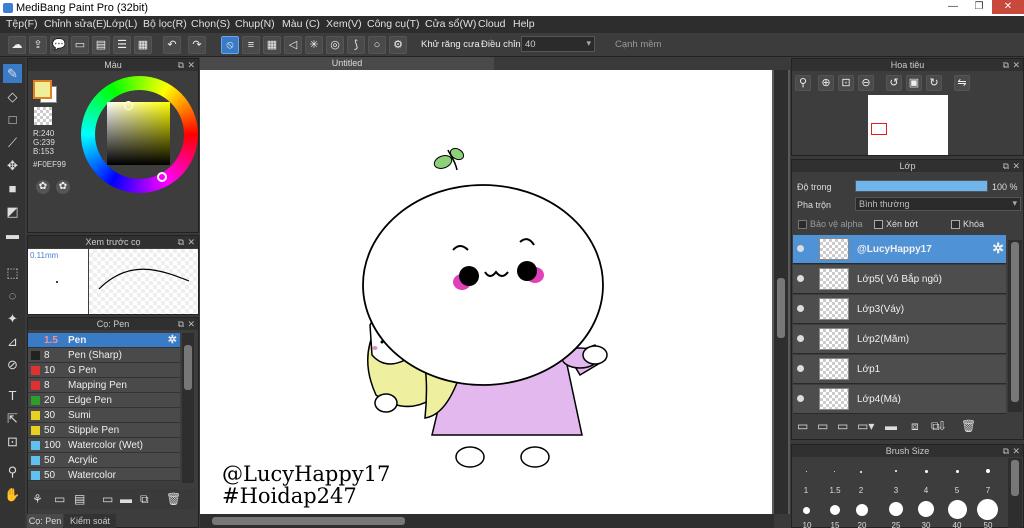 The height and width of the screenshot is (528, 1024). I want to click on transparent-swatch, so click(43, 116).